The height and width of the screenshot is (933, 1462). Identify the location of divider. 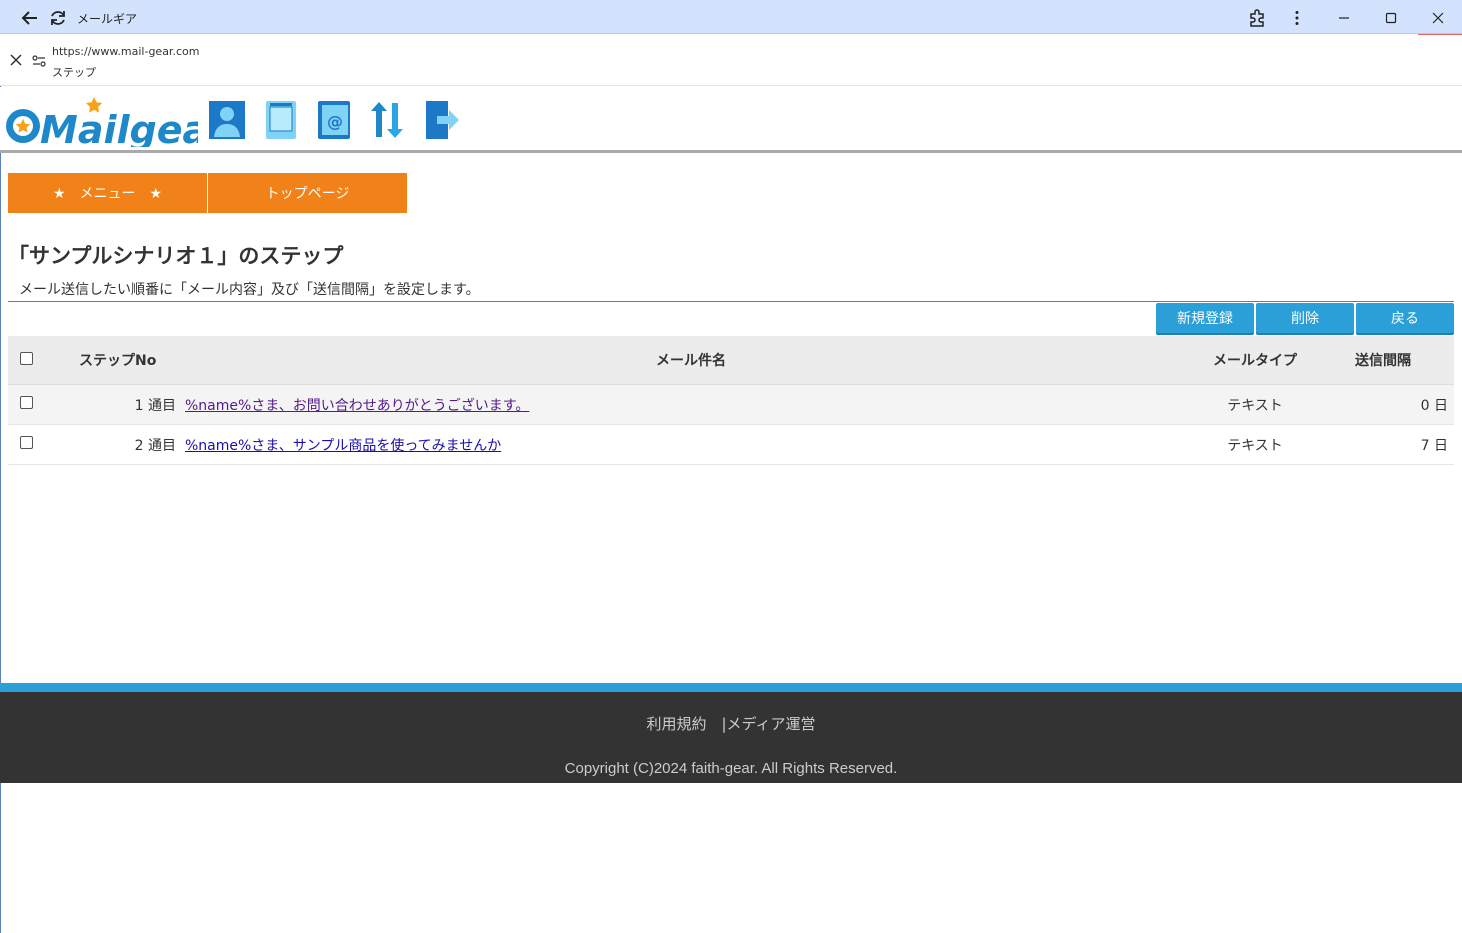
(731, 301).